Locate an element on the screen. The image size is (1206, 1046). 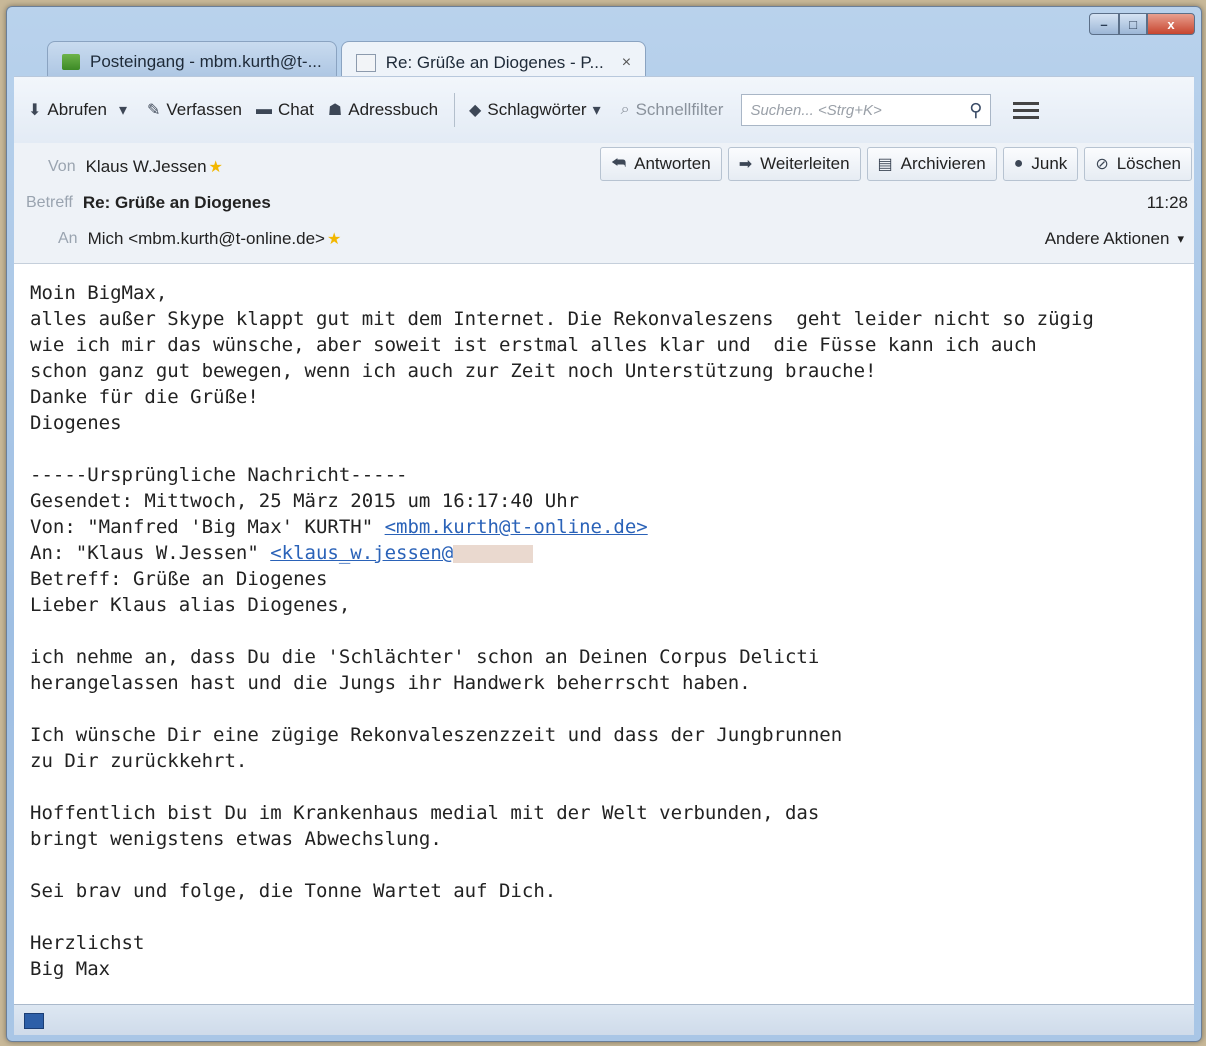
archivieren-button: ▤ Archivieren is located at coordinates (931, 164).